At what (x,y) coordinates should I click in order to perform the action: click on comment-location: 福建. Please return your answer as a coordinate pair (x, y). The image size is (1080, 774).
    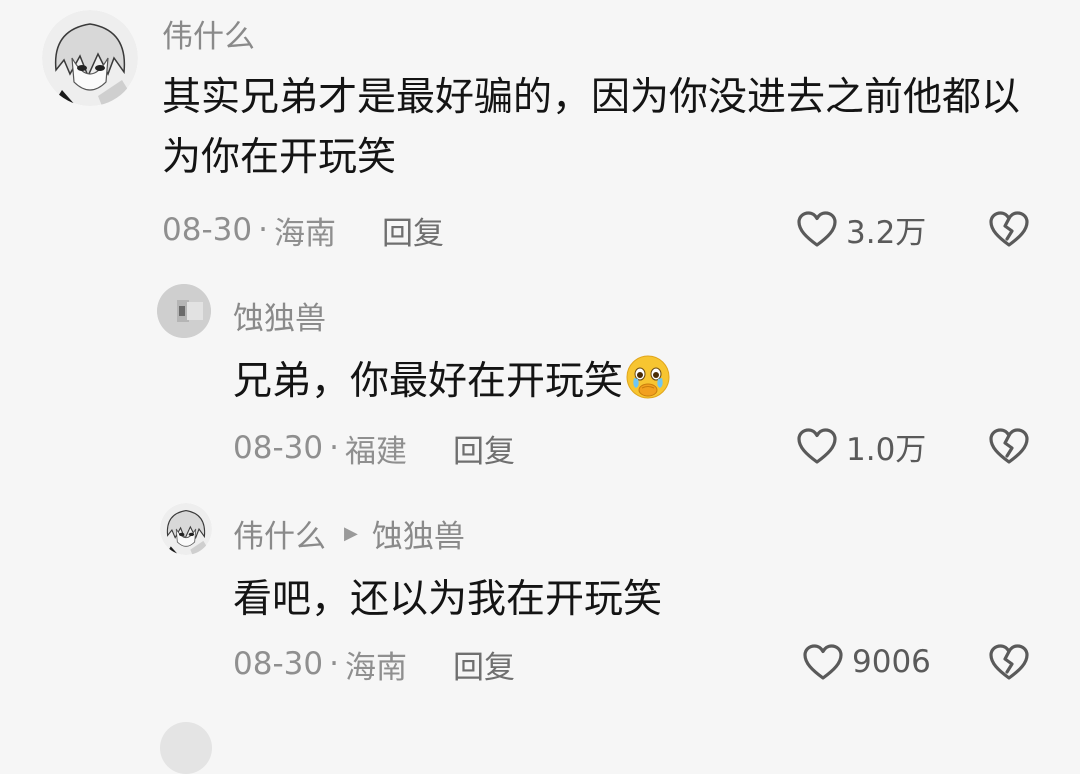
    Looking at the image, I should click on (375, 451).